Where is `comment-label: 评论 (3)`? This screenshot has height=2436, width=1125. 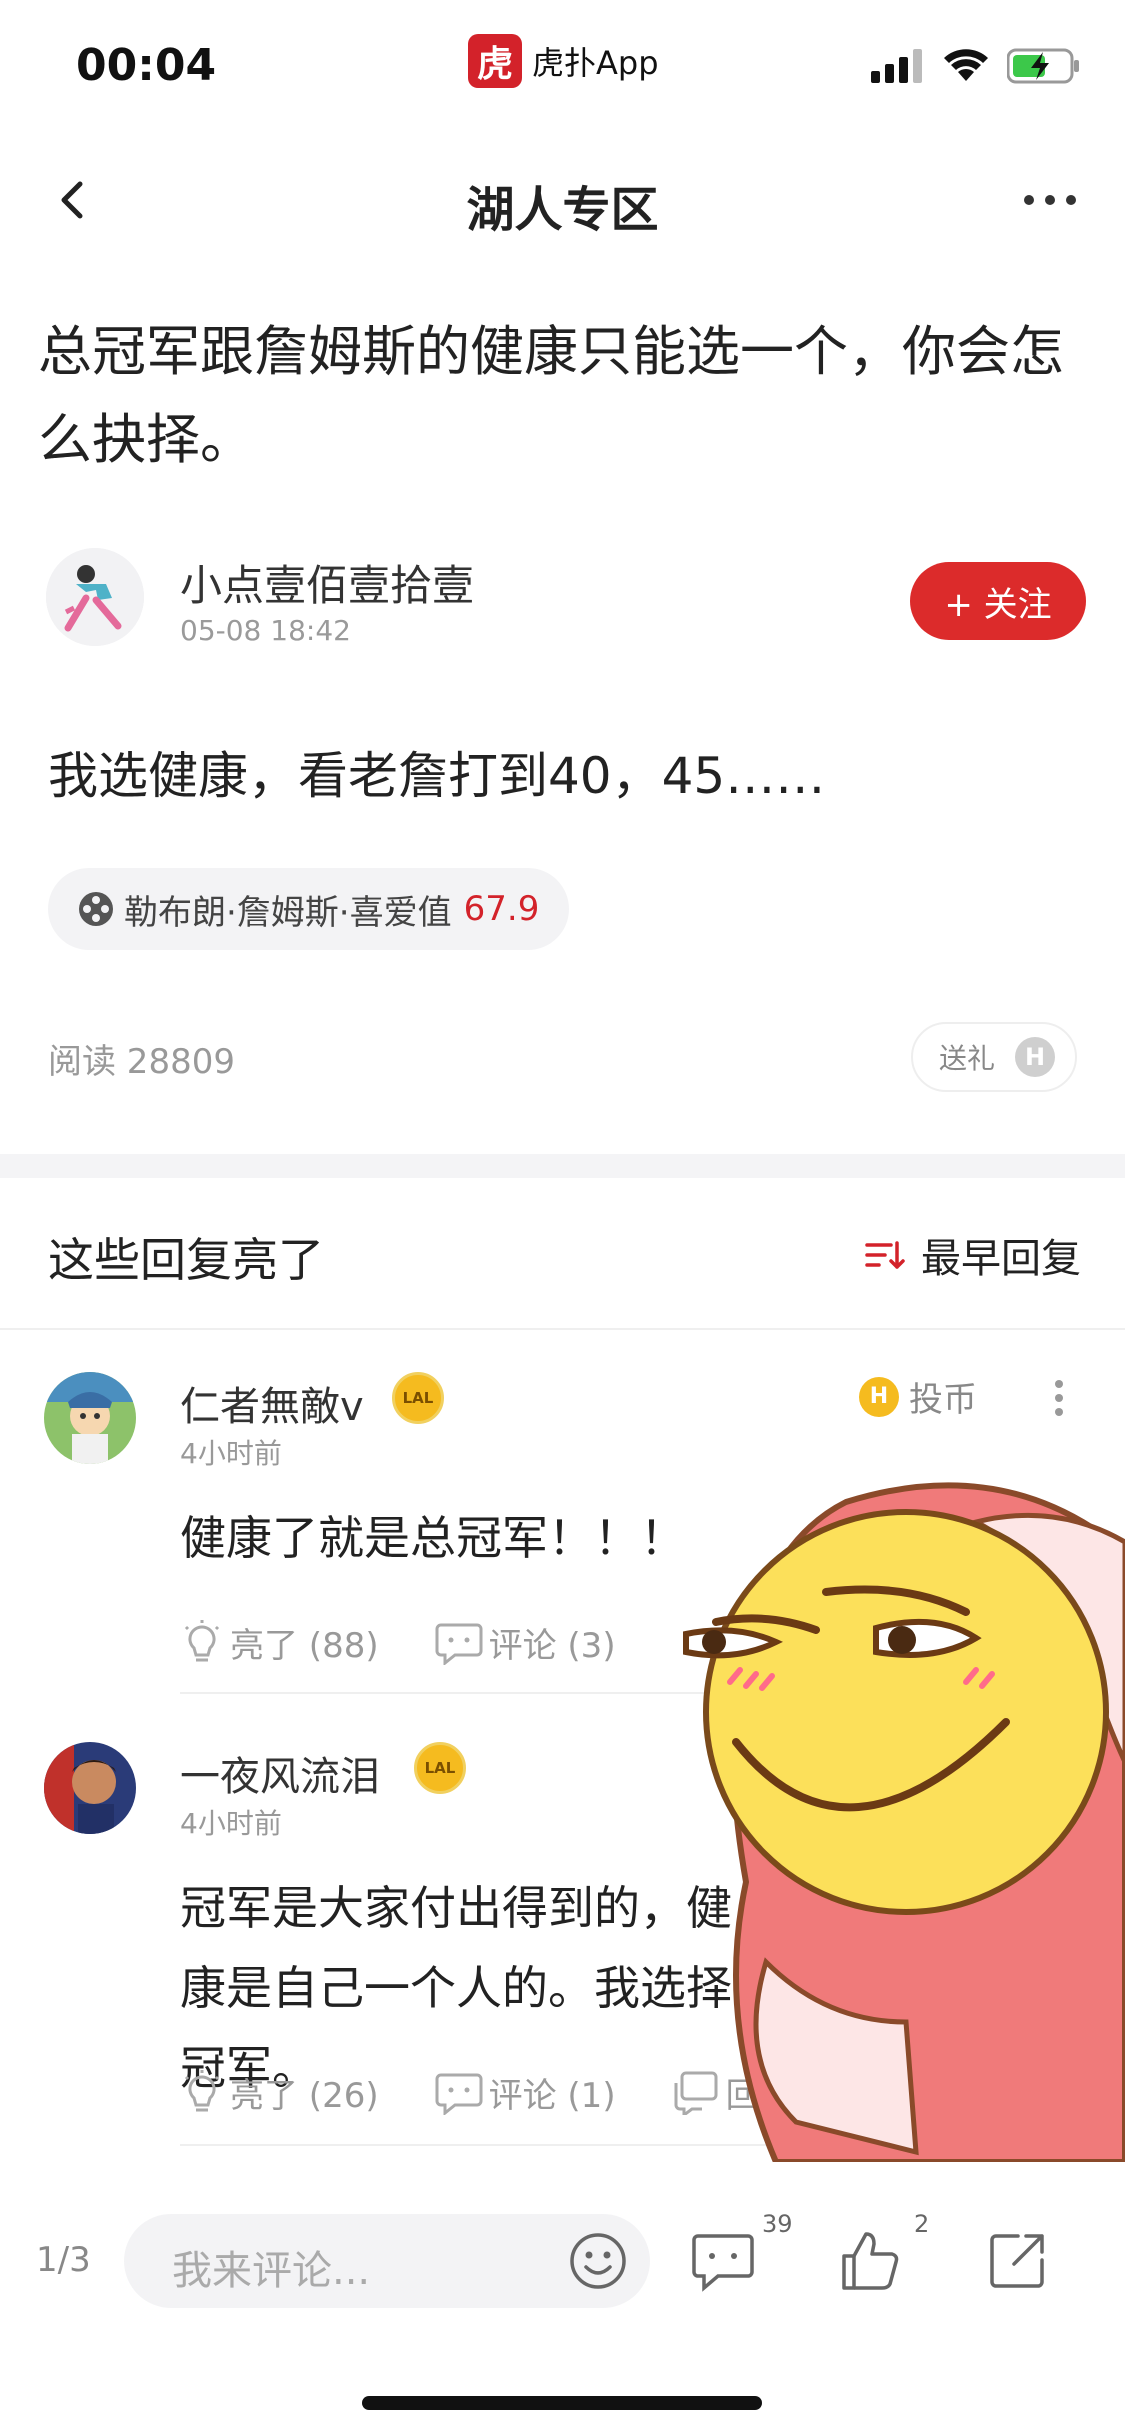
comment-label: 评论 (3) is located at coordinates (552, 1646).